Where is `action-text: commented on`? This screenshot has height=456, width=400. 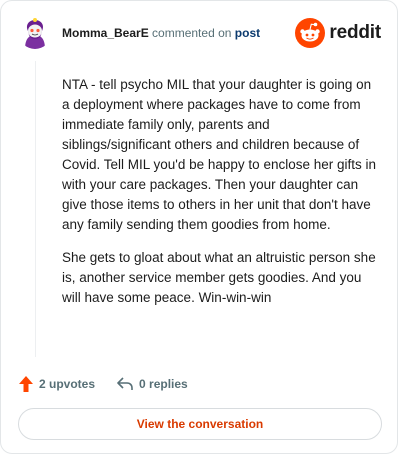 action-text: commented on is located at coordinates (192, 33).